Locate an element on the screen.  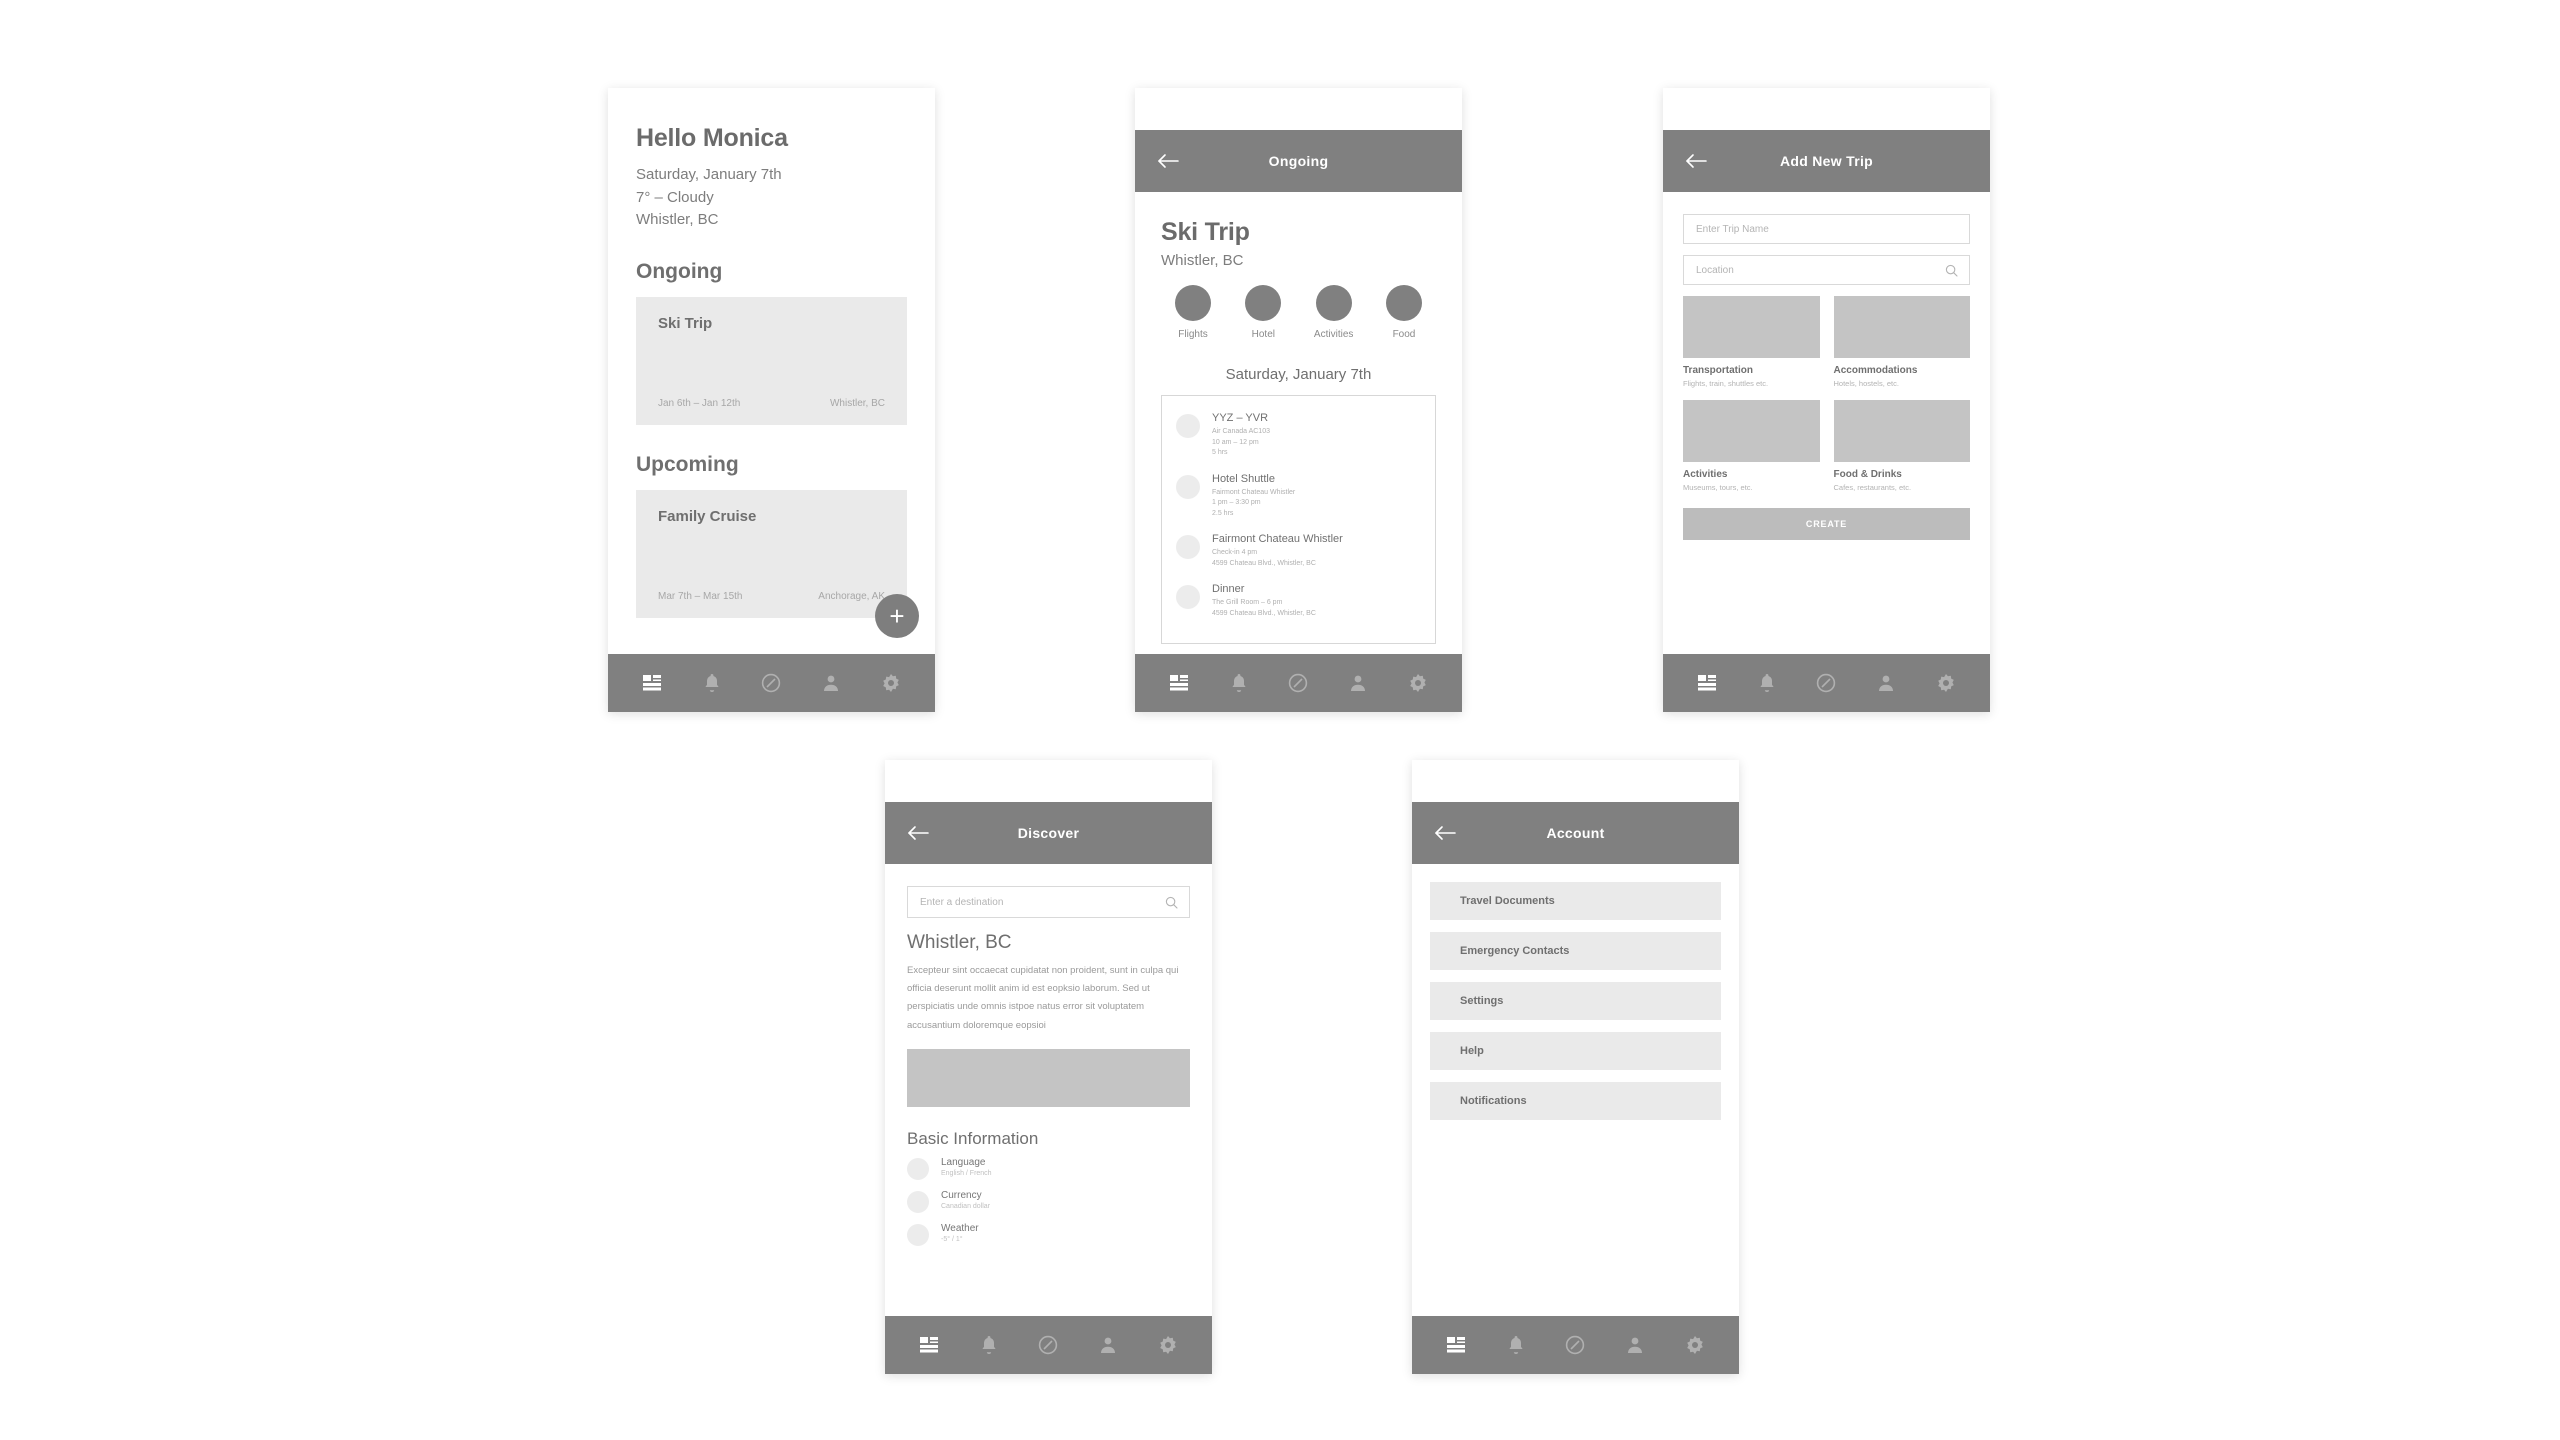
category-bubble-row: Flights Hotel Activities Food is located at coordinates (1298, 312).